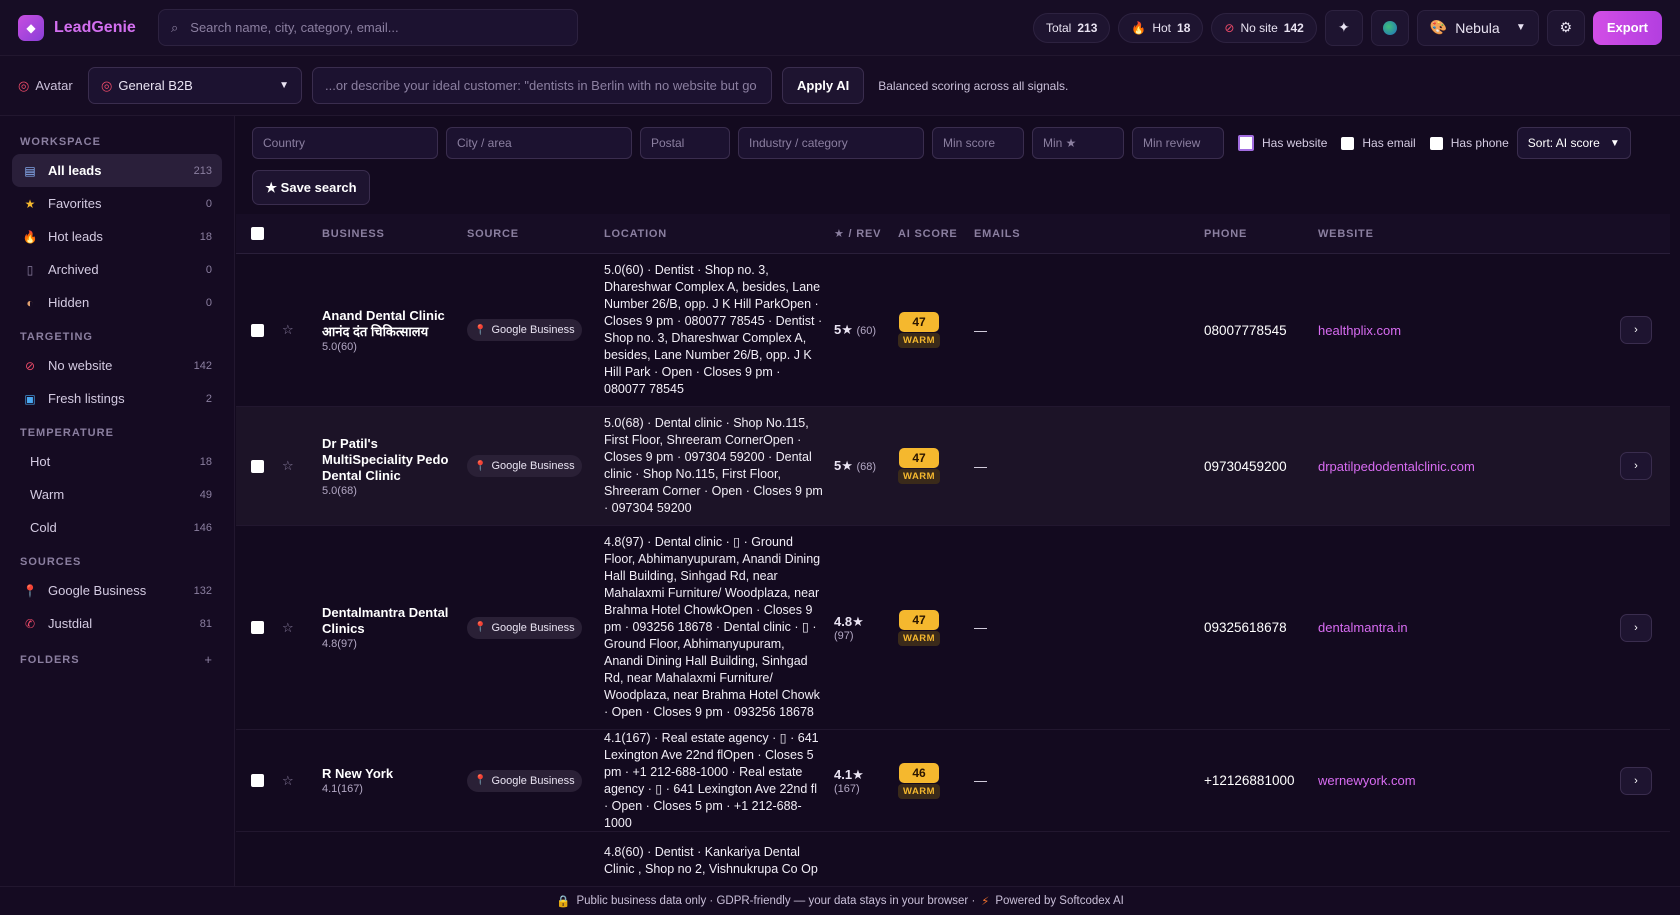  I want to click on business-name: Anand Dental Clinic आनंद दंत चिकित्सालय, so click(394, 324).